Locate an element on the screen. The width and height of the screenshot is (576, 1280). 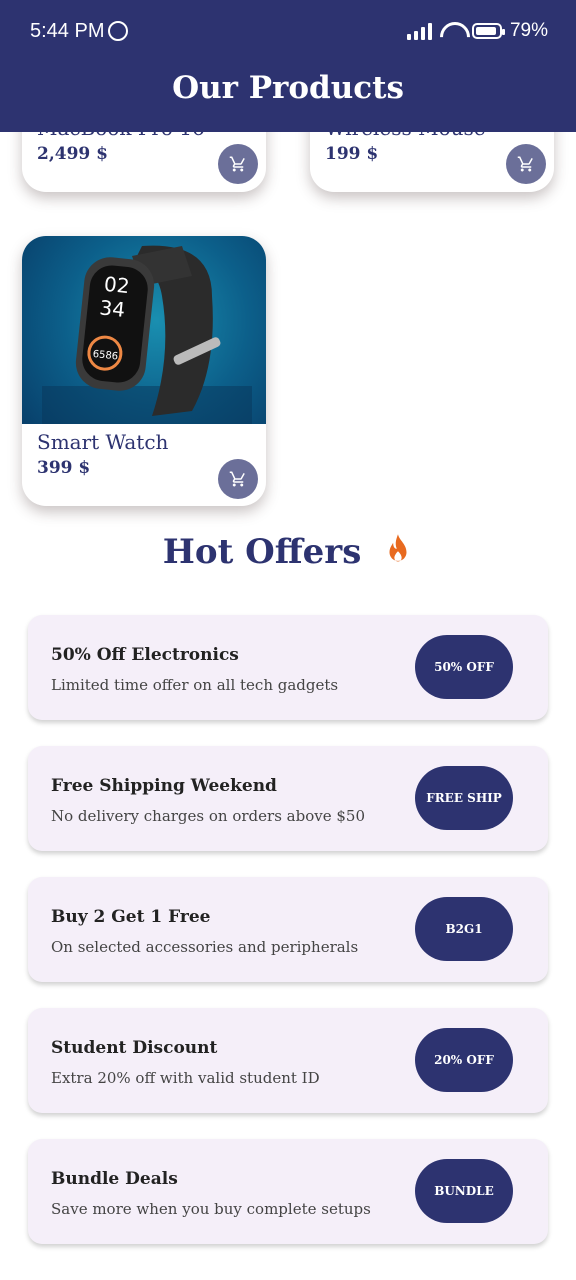
offer-title: Bundle Deals is located at coordinates (114, 1179).